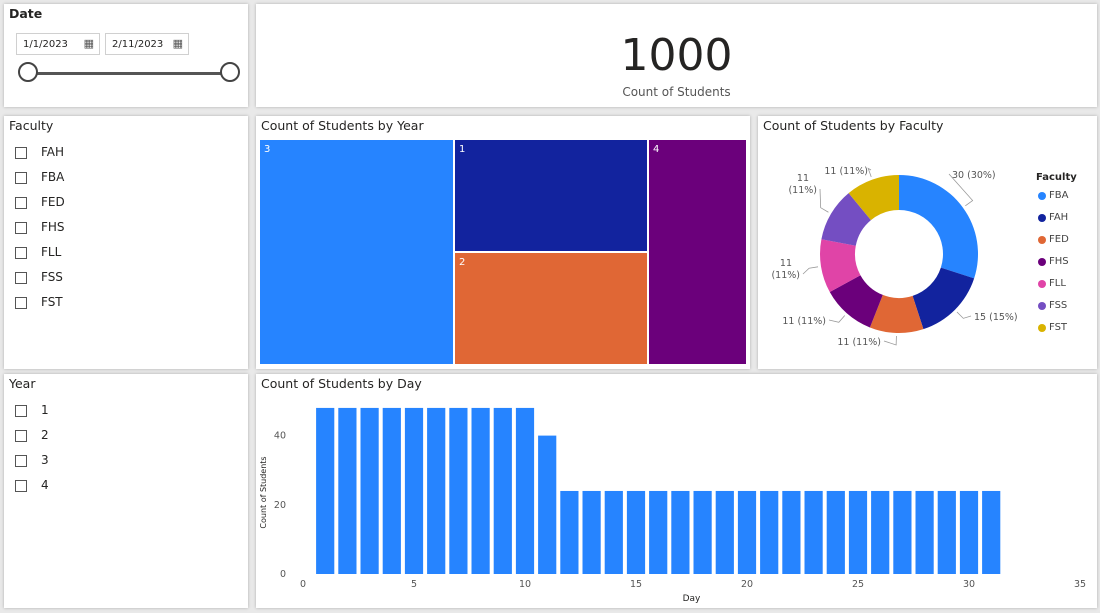 The height and width of the screenshot is (613, 1100). I want to click on treemap-rect-year-4: 4, so click(697, 252).